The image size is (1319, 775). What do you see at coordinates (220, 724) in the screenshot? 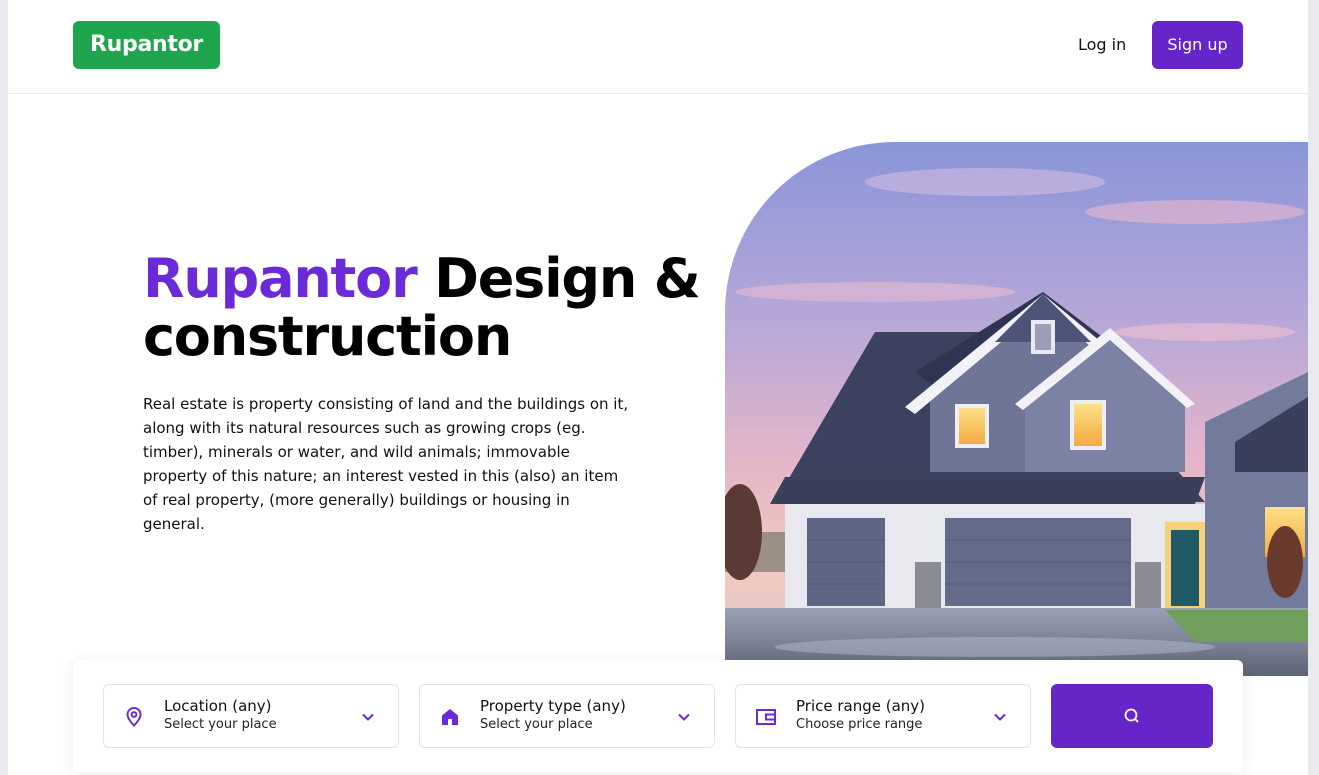
I see `location-subtitle: Select your place` at bounding box center [220, 724].